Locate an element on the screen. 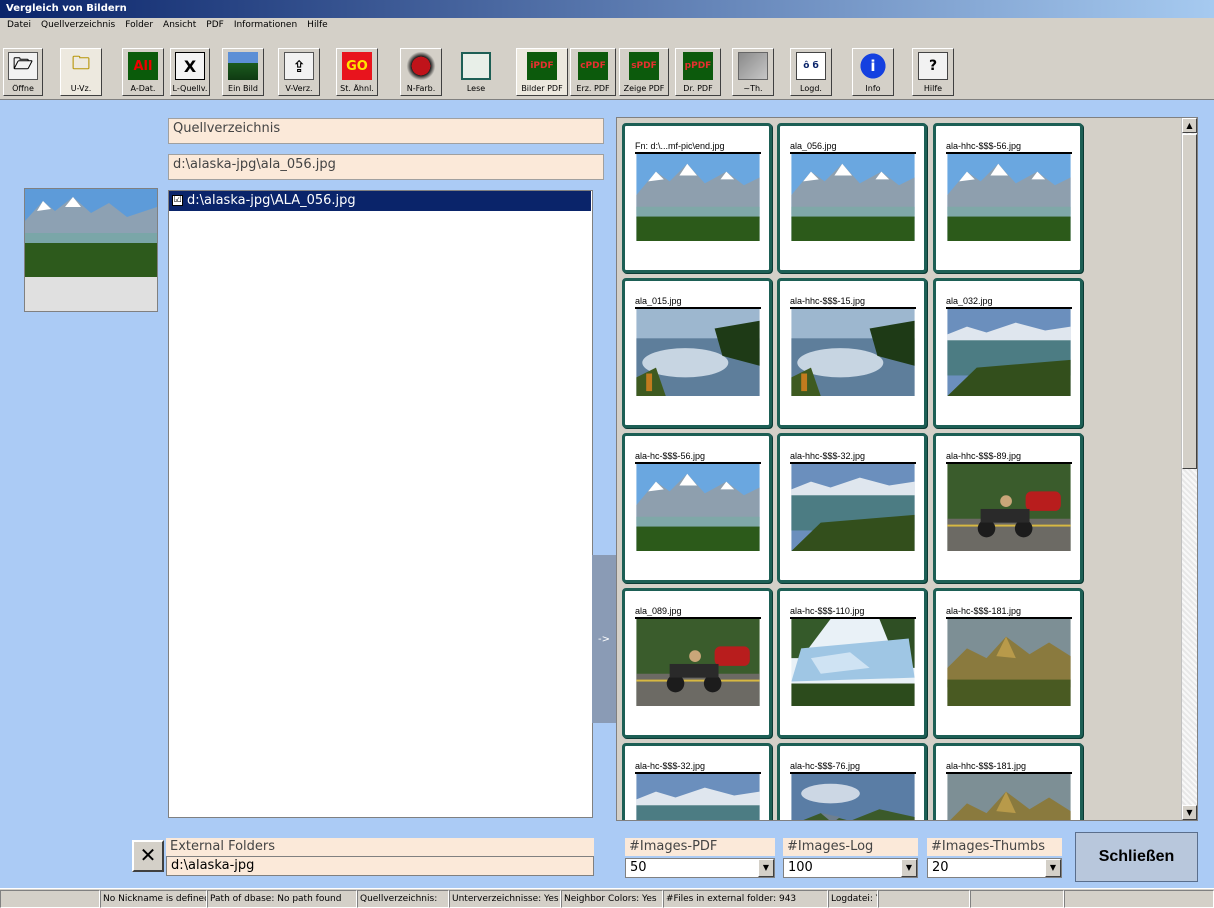 This screenshot has width=1214, height=908. toolbar-label: Dr. PDF is located at coordinates (698, 88).